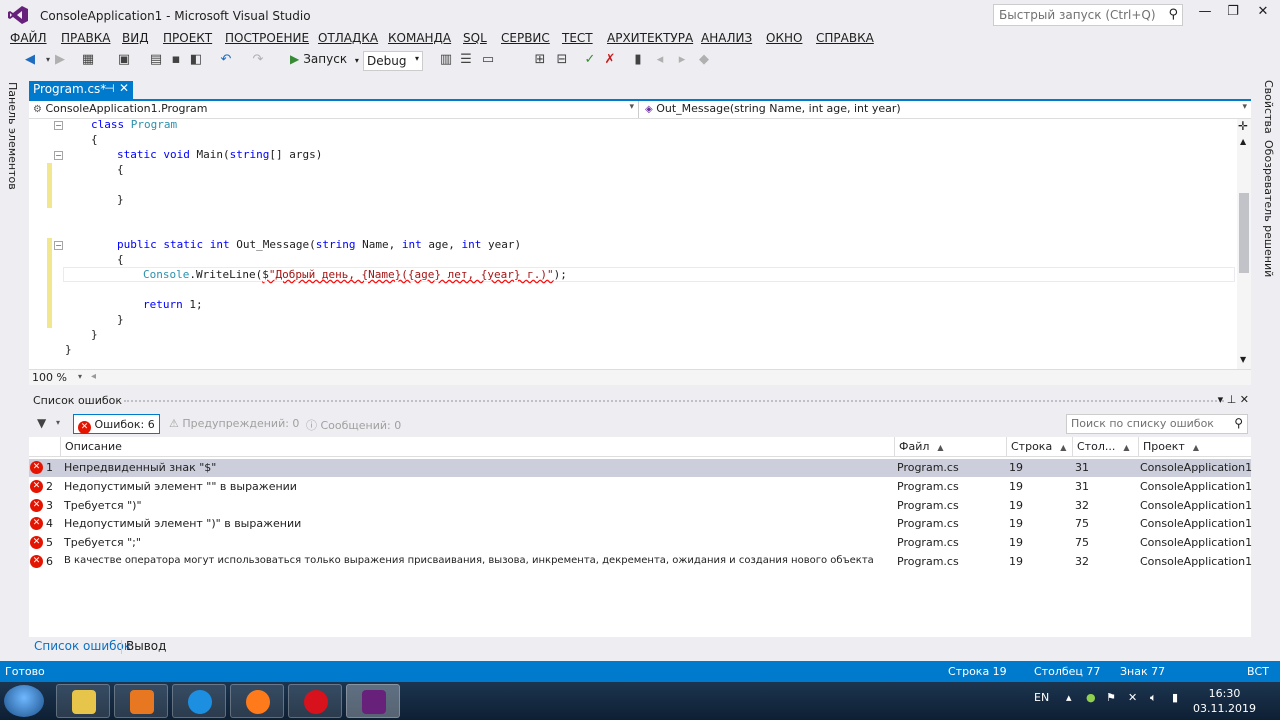 The image size is (1280, 720). Describe the element at coordinates (49, 377) in the screenshot. I see `zoom-level: 100 %` at that location.